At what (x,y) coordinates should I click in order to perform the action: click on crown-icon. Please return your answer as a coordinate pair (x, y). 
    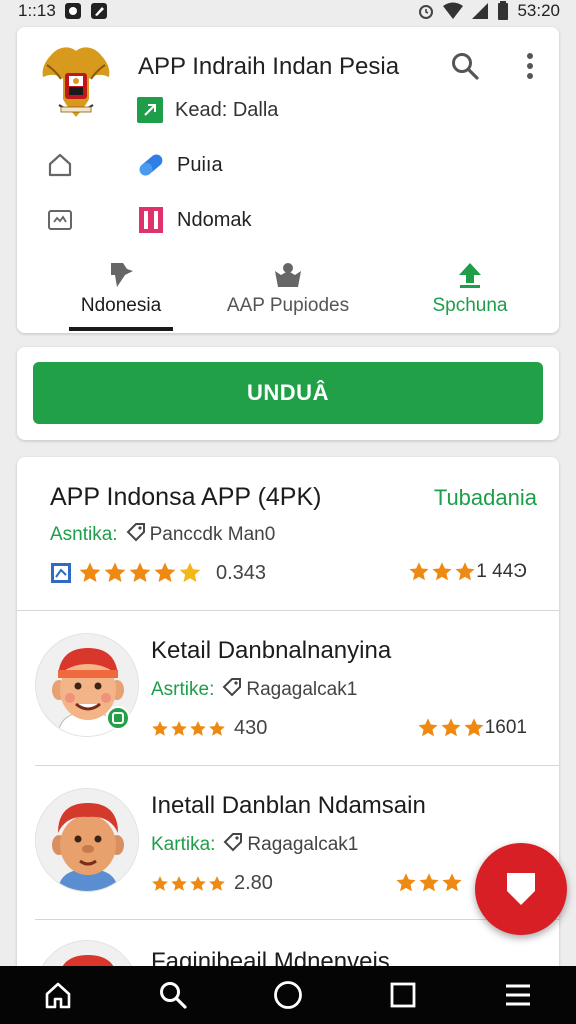
    Looking at the image, I should click on (288, 273).